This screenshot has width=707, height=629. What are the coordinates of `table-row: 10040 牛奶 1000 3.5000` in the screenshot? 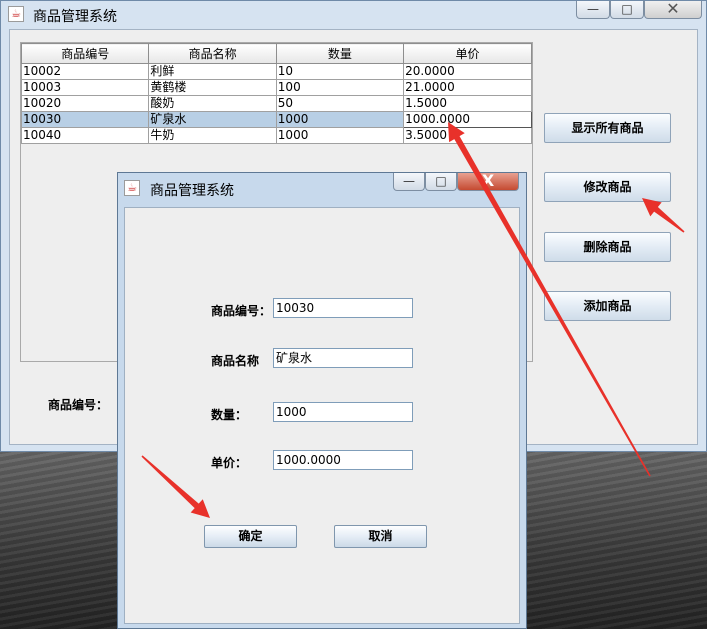 It's located at (276, 135).